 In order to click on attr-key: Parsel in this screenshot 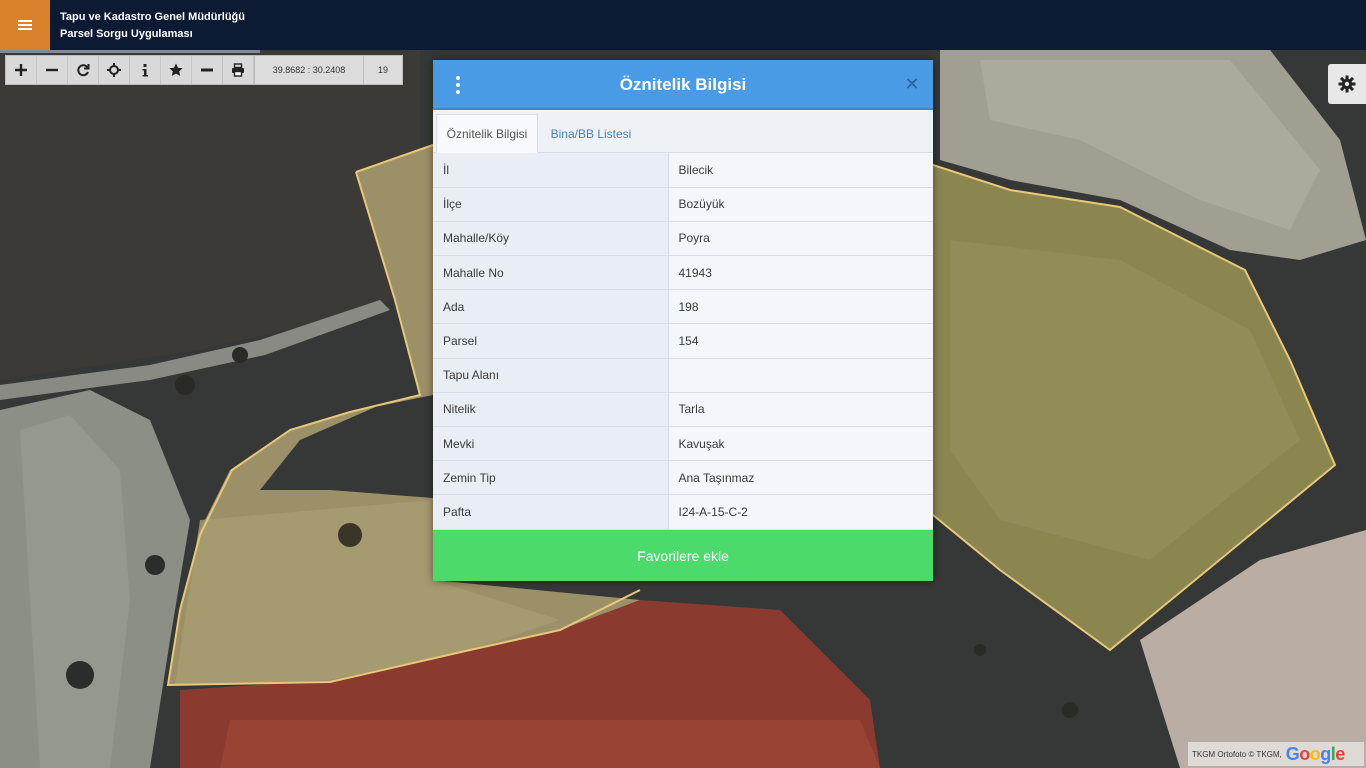, I will do `click(551, 341)`.